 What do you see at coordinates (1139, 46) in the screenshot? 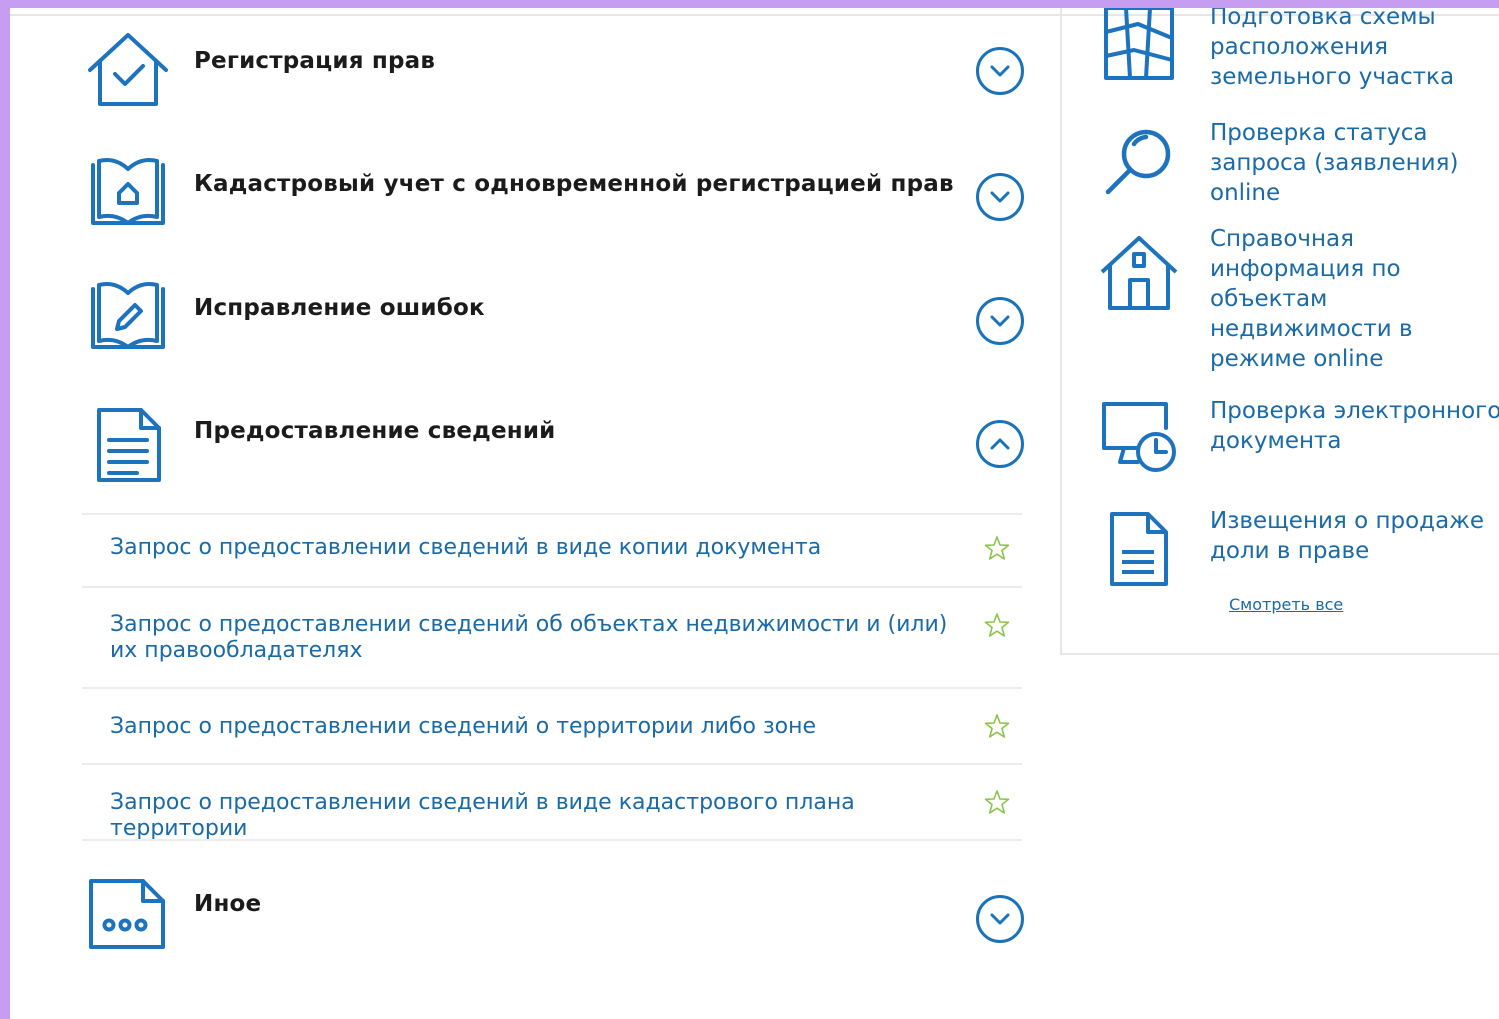
I see `map-grid-icon` at bounding box center [1139, 46].